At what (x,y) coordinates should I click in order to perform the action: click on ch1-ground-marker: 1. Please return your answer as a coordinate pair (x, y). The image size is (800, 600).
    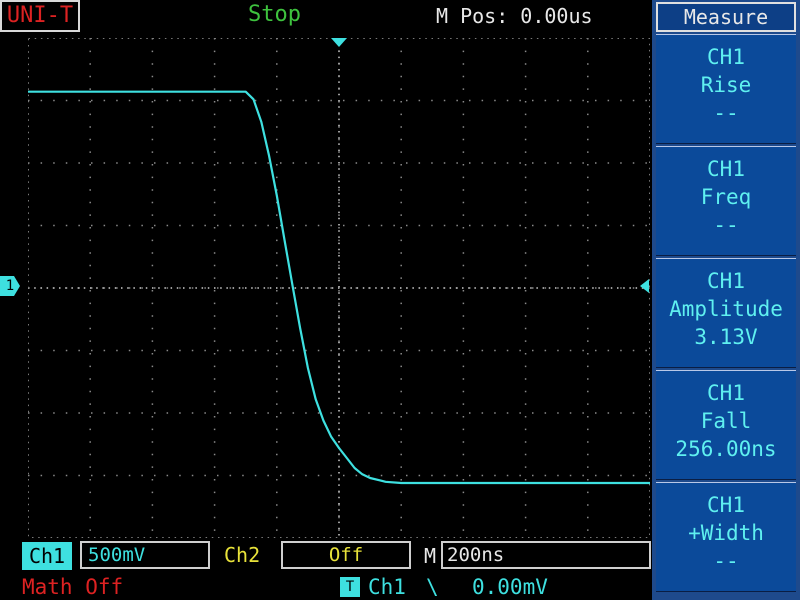
    Looking at the image, I should click on (10, 286).